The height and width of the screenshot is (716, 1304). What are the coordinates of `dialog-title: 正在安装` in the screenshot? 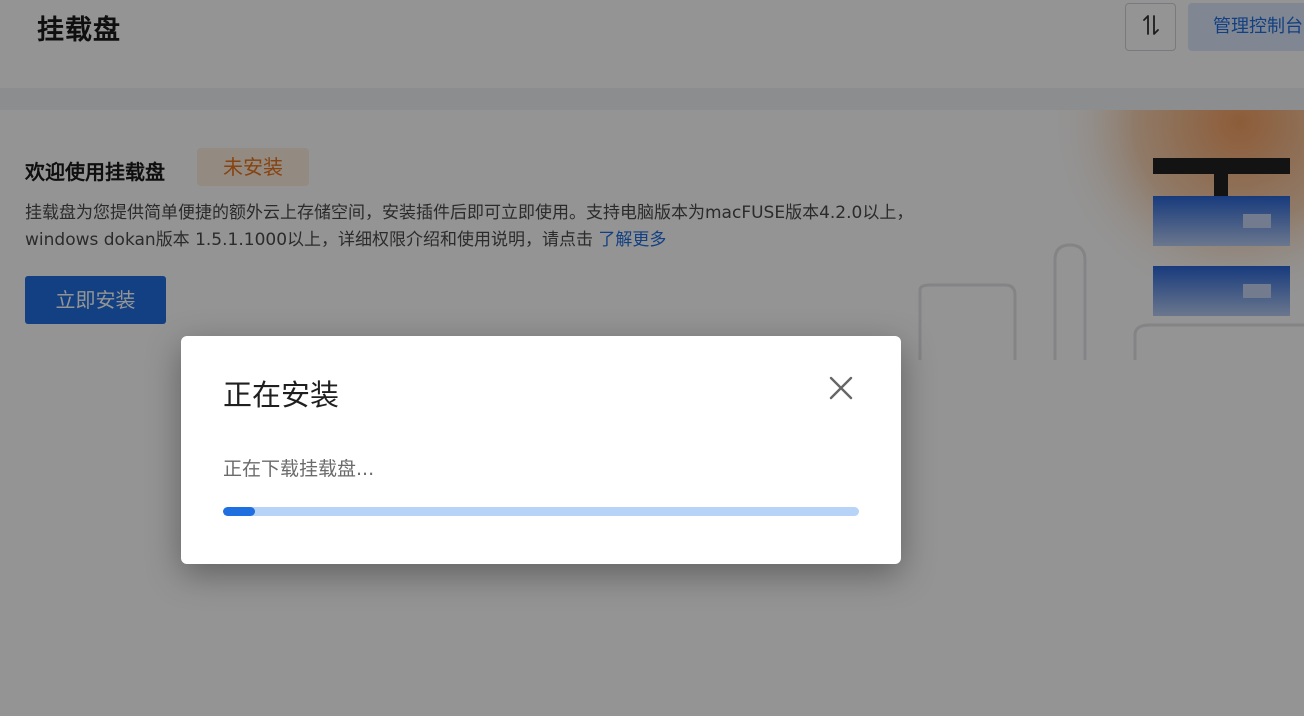 It's located at (281, 395).